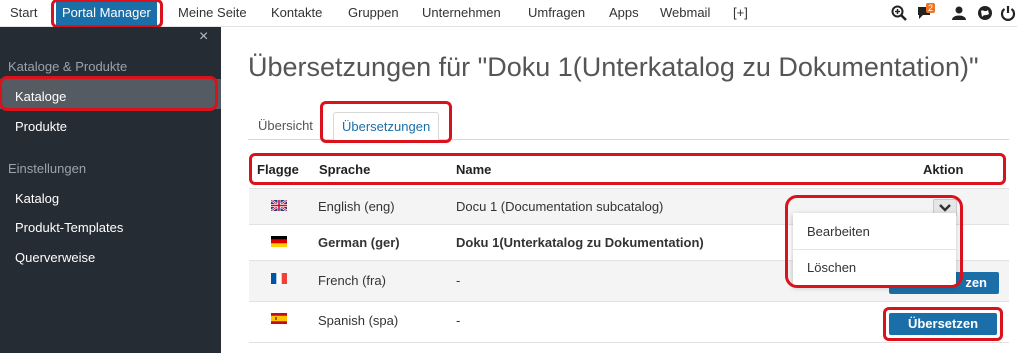 The width and height of the screenshot is (1017, 353). Describe the element at coordinates (959, 13) in the screenshot. I see `user-icon` at that location.